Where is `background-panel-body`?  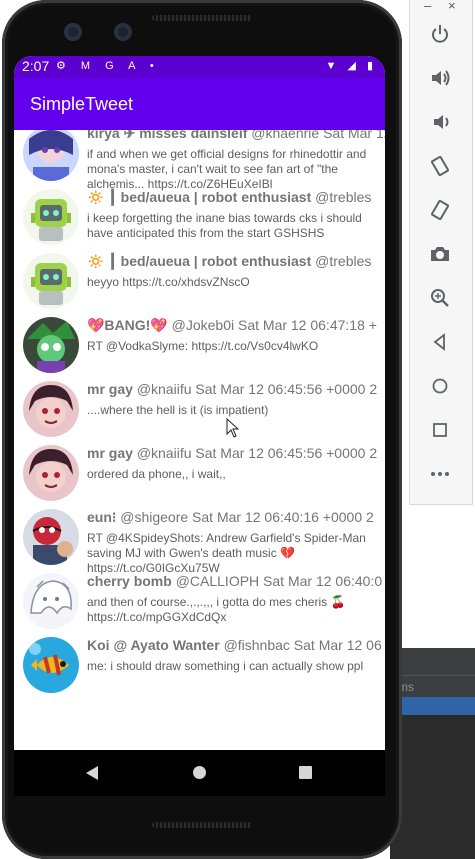
background-panel-body is located at coordinates (432, 787).